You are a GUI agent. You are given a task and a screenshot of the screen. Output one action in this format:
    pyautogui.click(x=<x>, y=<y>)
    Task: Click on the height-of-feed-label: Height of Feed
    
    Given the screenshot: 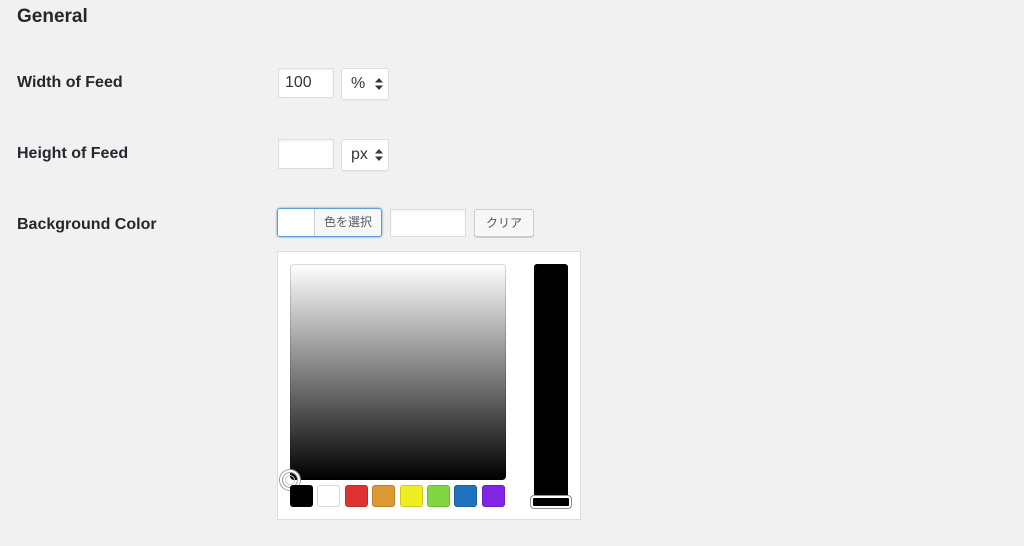 What is the action you would take?
    pyautogui.click(x=73, y=153)
    